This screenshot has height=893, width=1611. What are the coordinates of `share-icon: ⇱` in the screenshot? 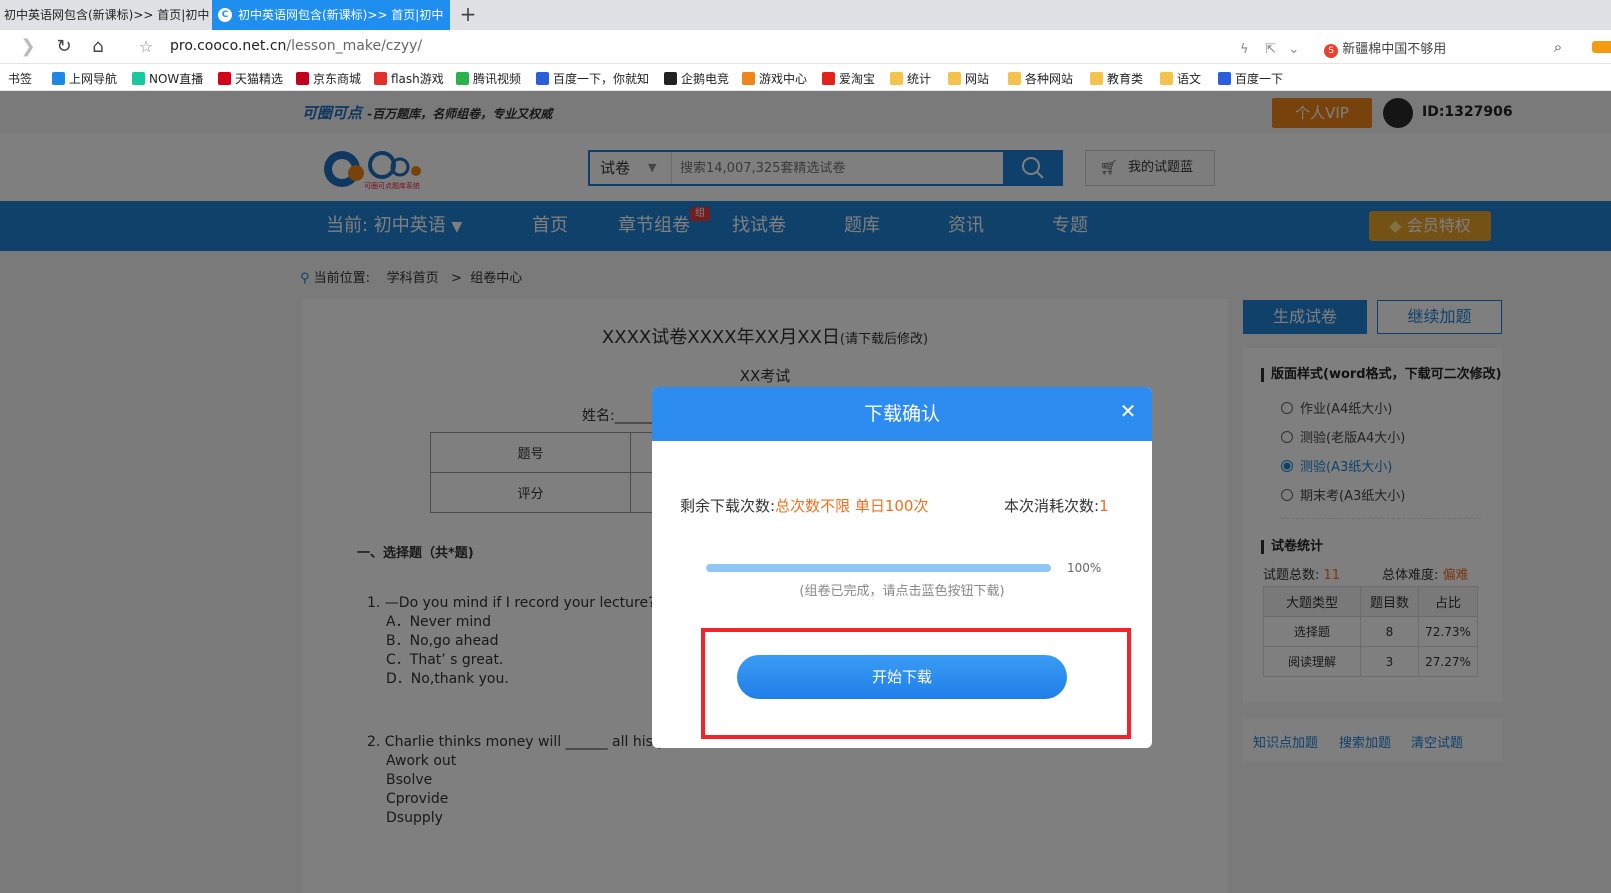 It's located at (1270, 49).